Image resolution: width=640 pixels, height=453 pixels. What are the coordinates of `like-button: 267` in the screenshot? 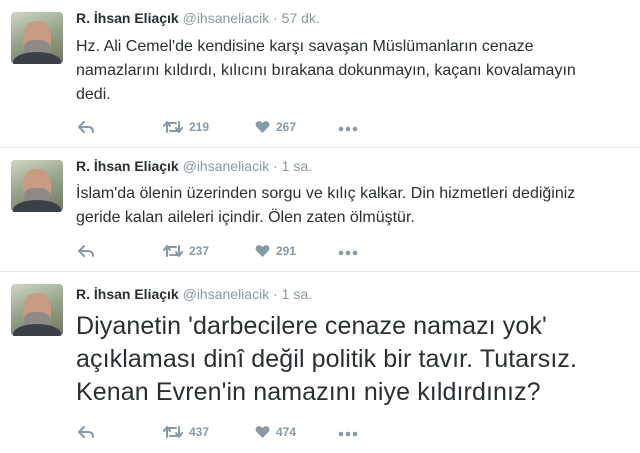 It's located at (275, 127).